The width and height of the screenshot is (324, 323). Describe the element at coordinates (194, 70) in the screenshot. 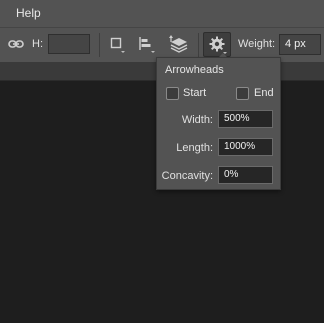

I see `arrowheads-title: Arrowheads` at that location.